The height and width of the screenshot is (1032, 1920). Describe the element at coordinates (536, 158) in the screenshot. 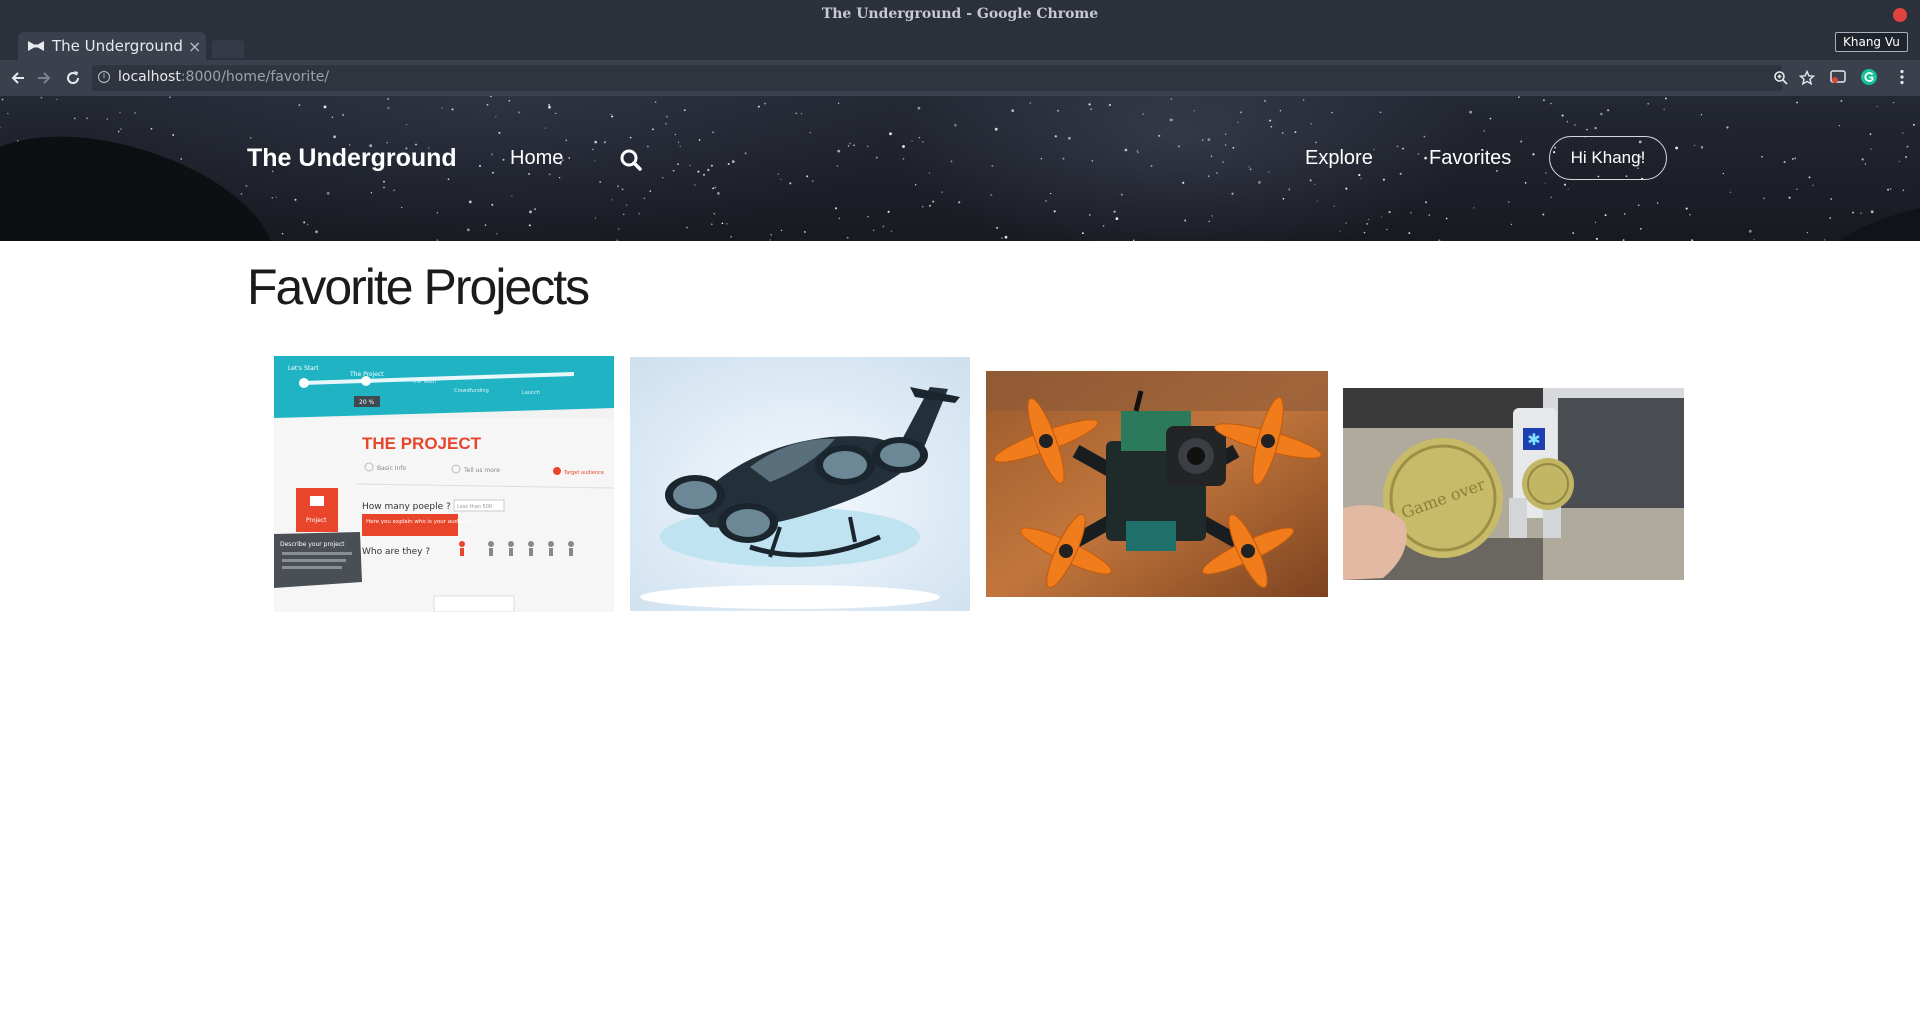

I see `nav-home: Home` at that location.